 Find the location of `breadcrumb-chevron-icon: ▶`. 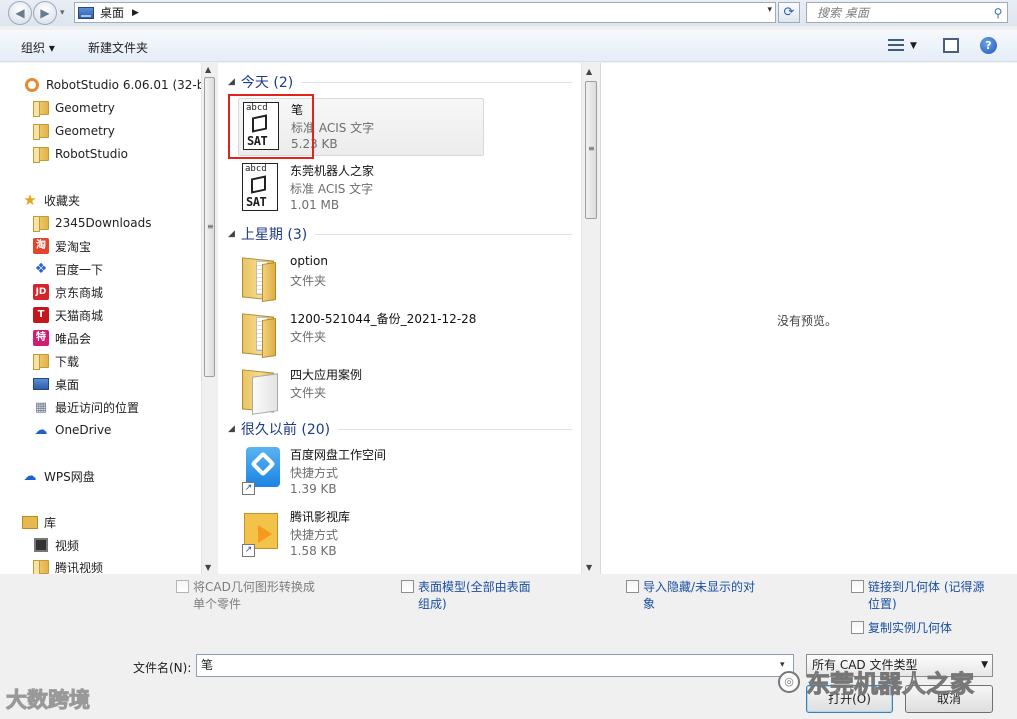

breadcrumb-chevron-icon: ▶ is located at coordinates (135, 13).